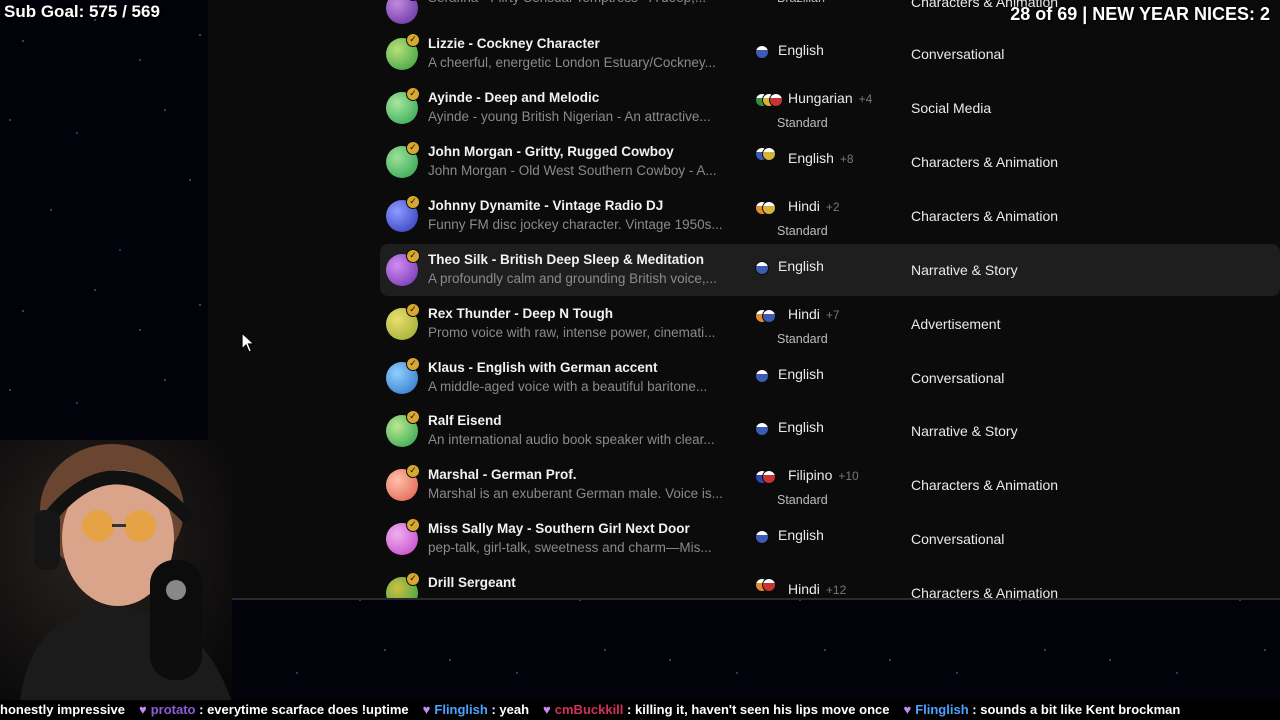 This screenshot has width=1280, height=720. What do you see at coordinates (173, 709) in the screenshot?
I see `chat-username: protato` at bounding box center [173, 709].